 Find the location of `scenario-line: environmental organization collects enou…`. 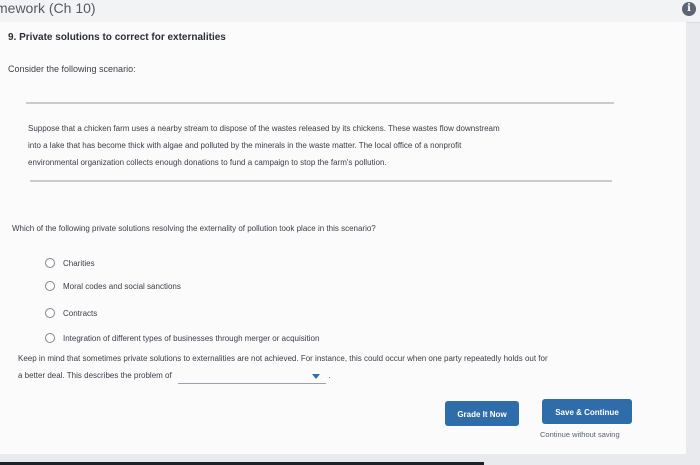

scenario-line: environmental organization collects enou… is located at coordinates (207, 162).